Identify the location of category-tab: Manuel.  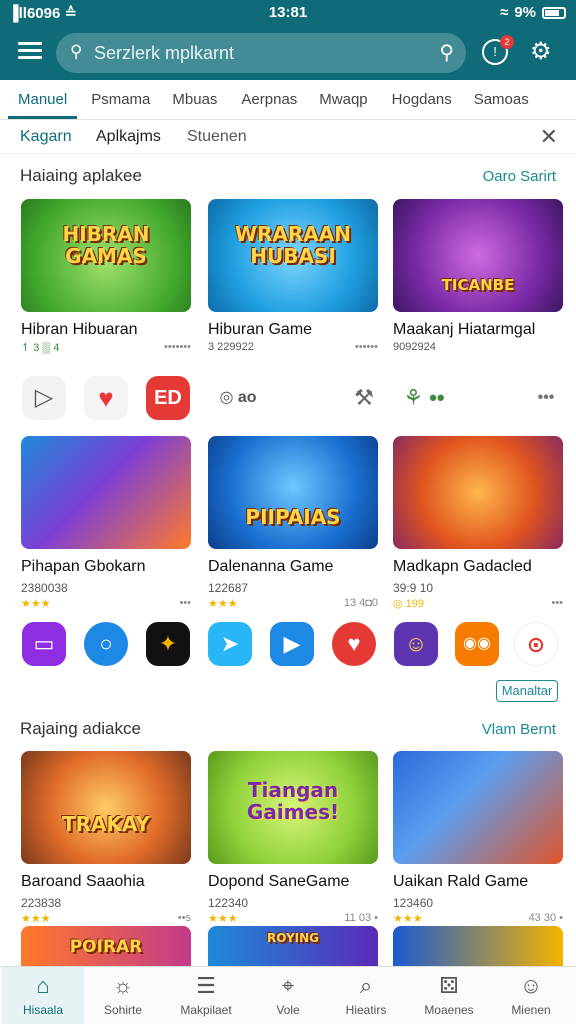
(43, 100).